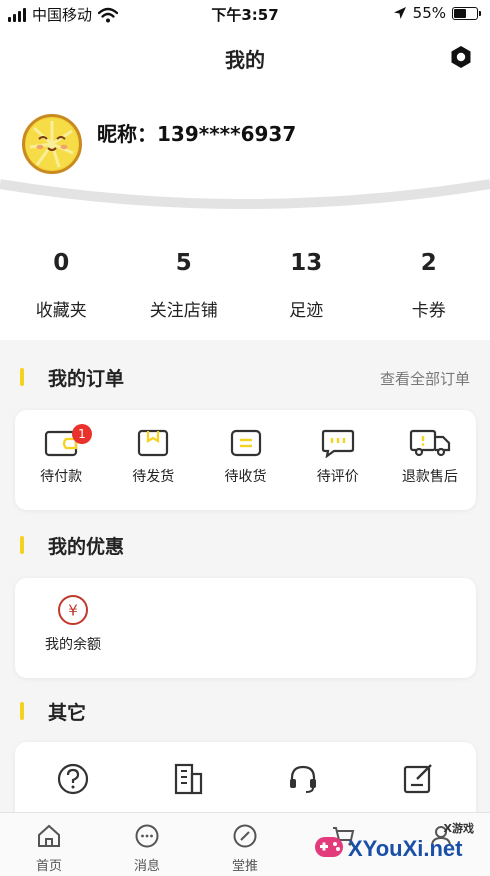 The image size is (490, 876). Describe the element at coordinates (67, 713) in the screenshot. I see `section-title: 其它` at that location.